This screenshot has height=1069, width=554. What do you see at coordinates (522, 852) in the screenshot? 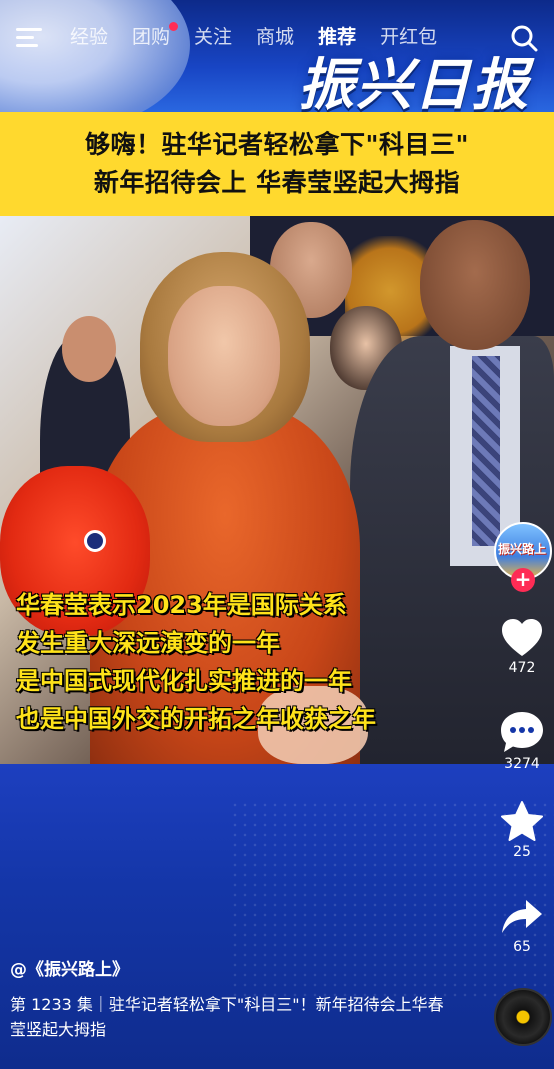
I see `favorite-count: 25` at bounding box center [522, 852].